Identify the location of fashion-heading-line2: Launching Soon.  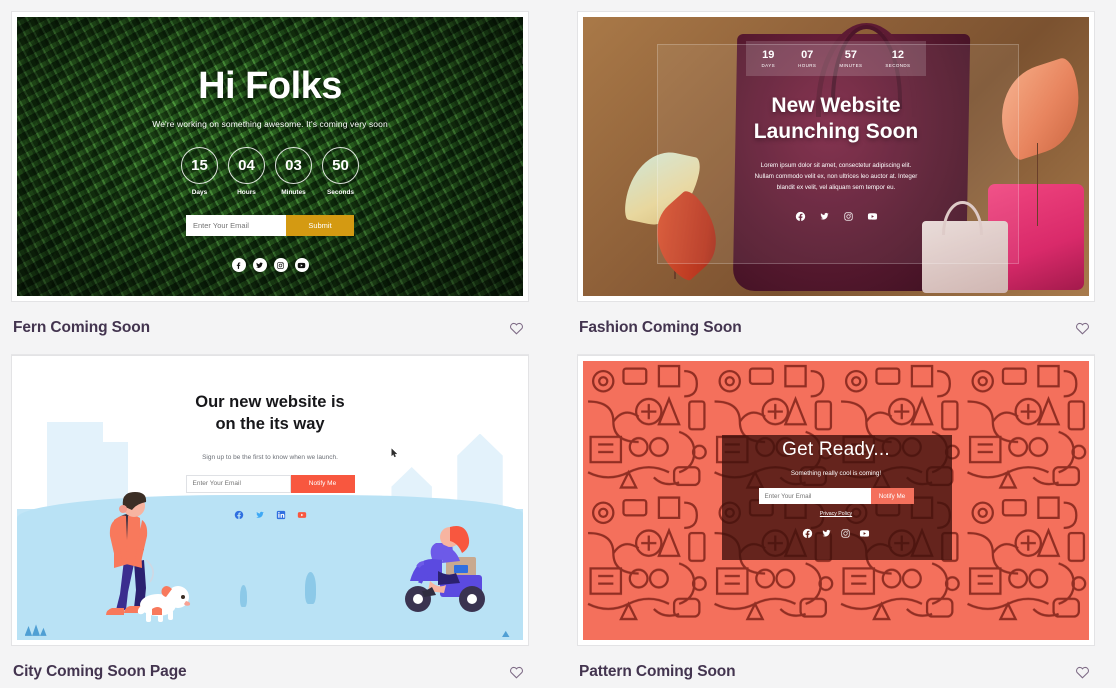
(836, 132).